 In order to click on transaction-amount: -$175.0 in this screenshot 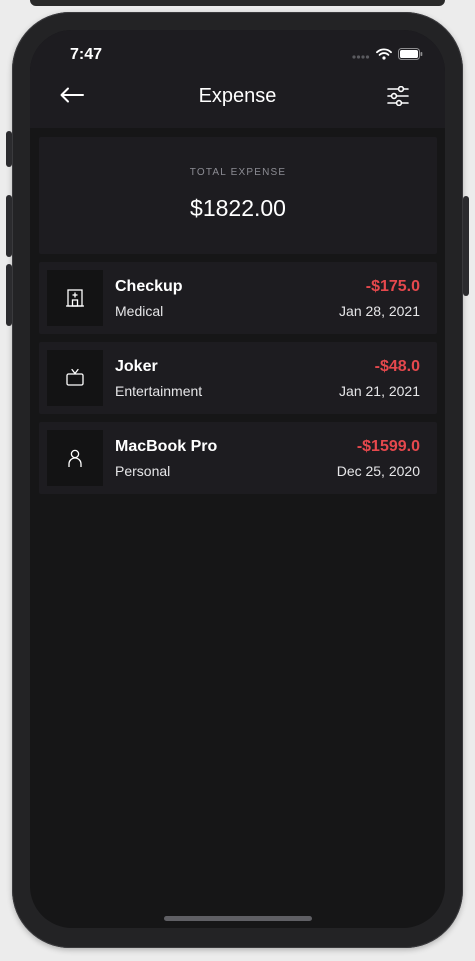, I will do `click(392, 286)`.